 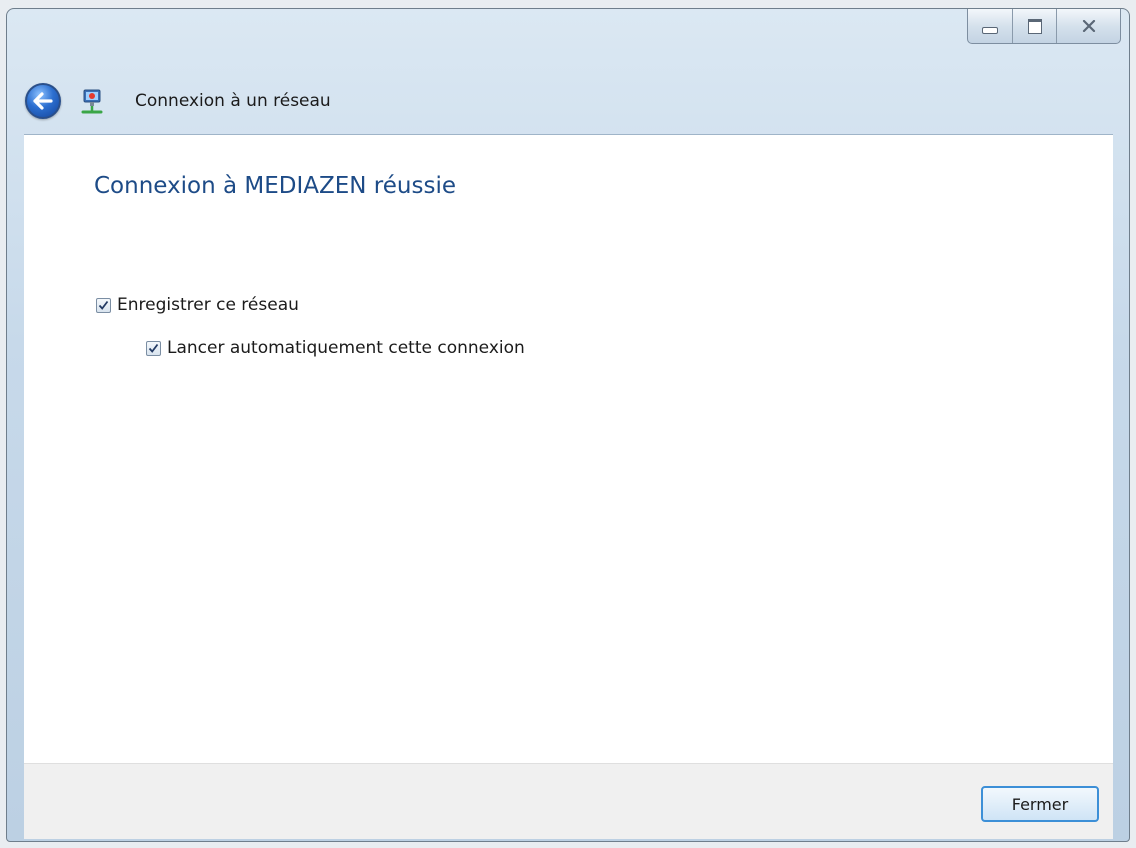 I want to click on minimize-button, so click(x=990, y=26).